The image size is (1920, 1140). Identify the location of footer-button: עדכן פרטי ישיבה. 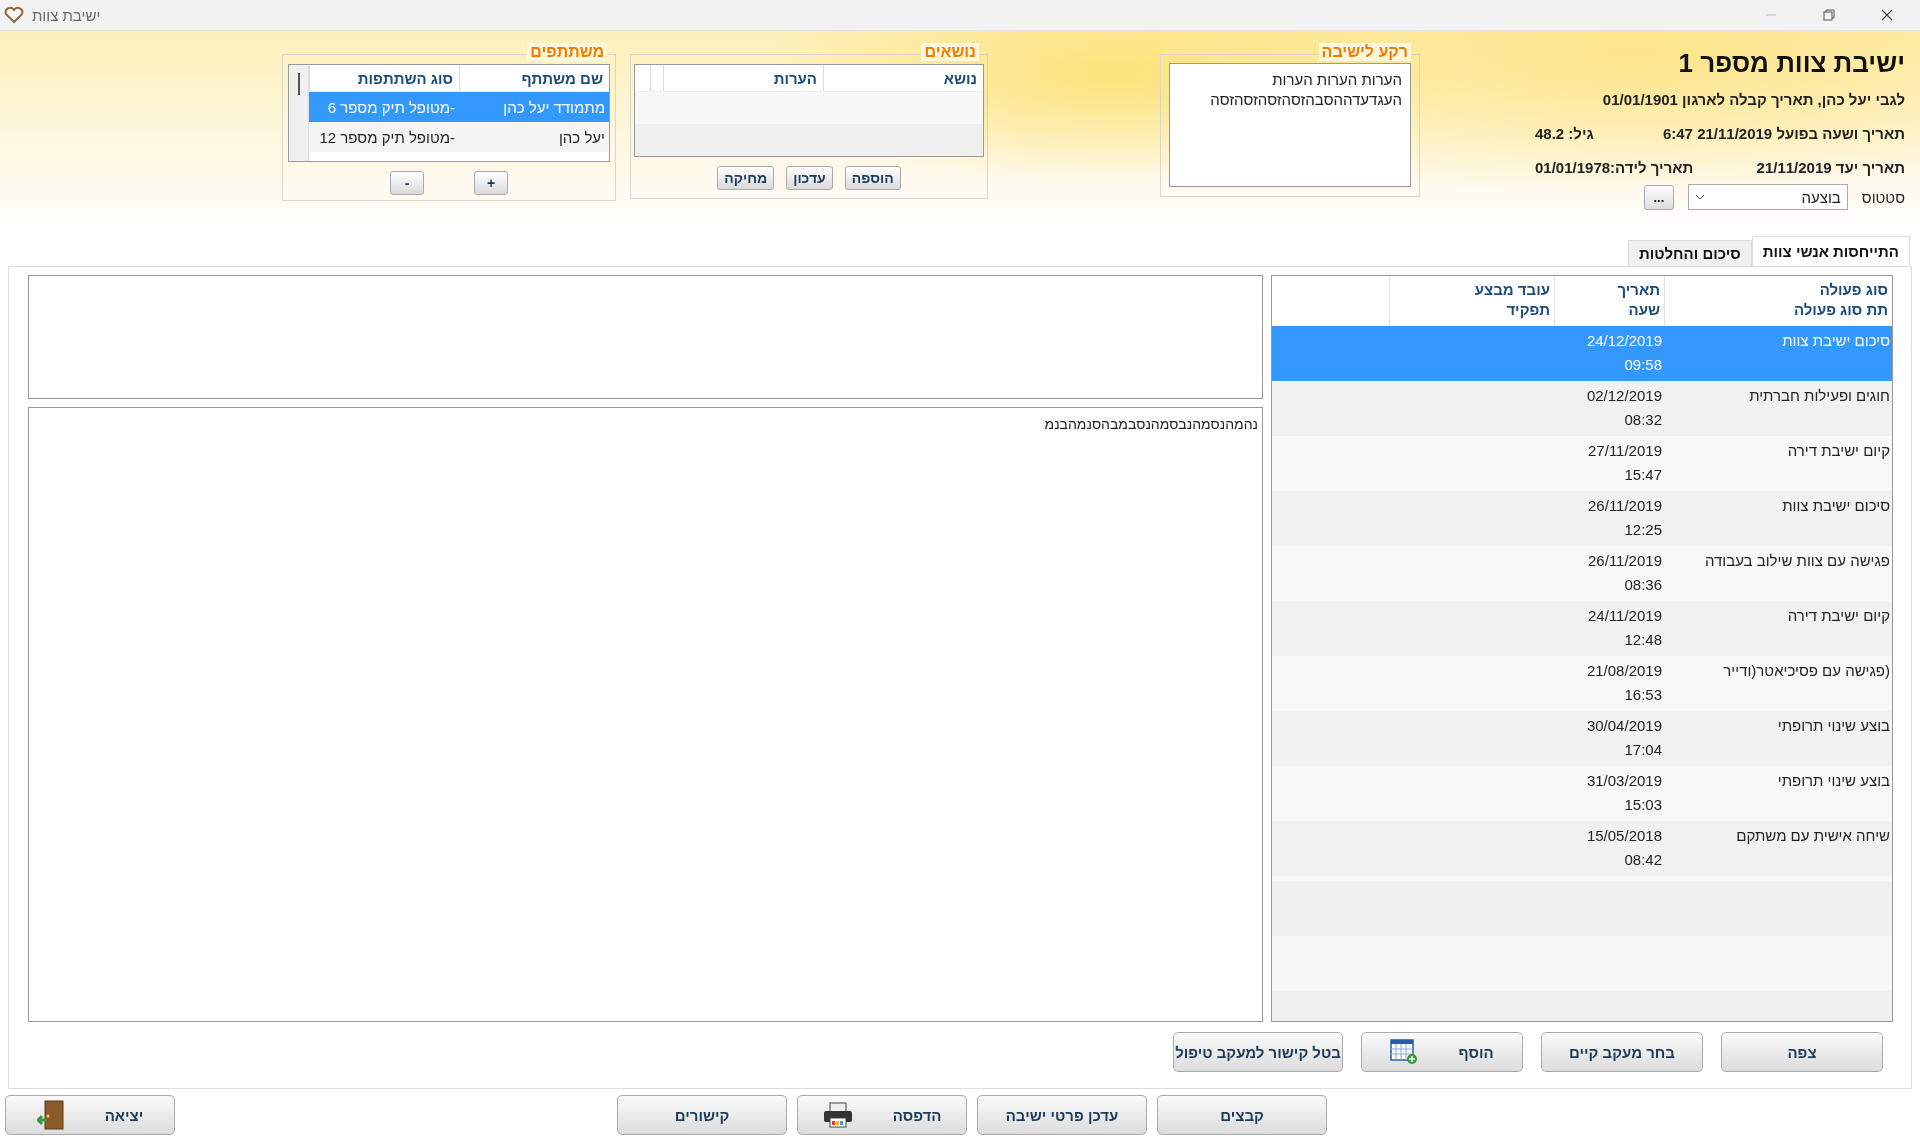
(1062, 1115).